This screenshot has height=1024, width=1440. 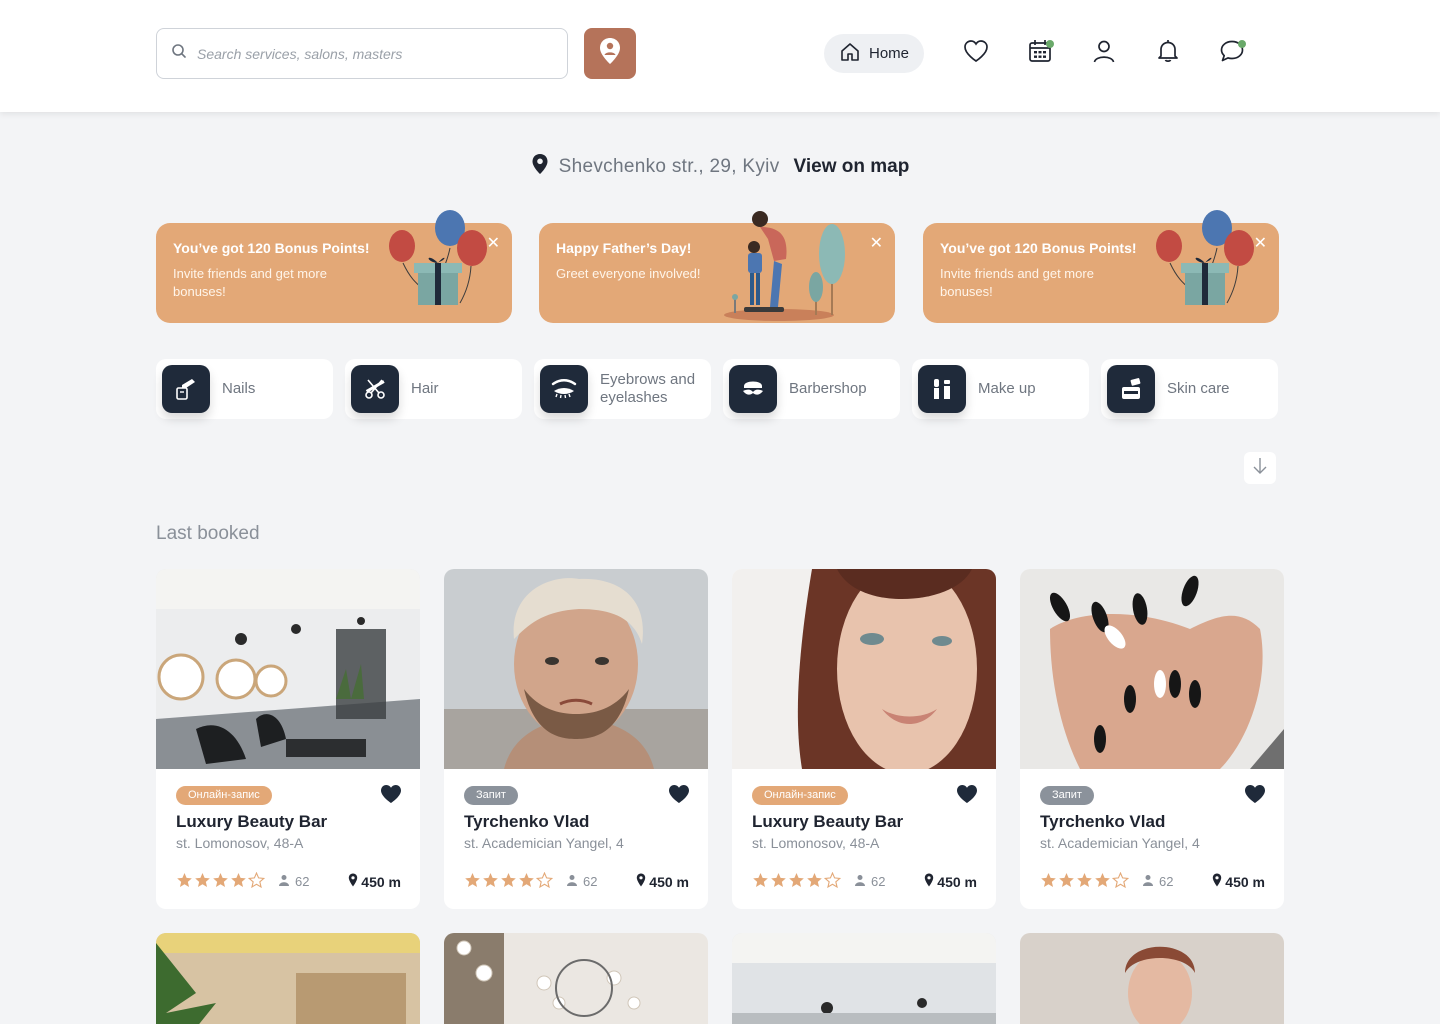 What do you see at coordinates (1131, 389) in the screenshot?
I see `cream-jar-icon` at bounding box center [1131, 389].